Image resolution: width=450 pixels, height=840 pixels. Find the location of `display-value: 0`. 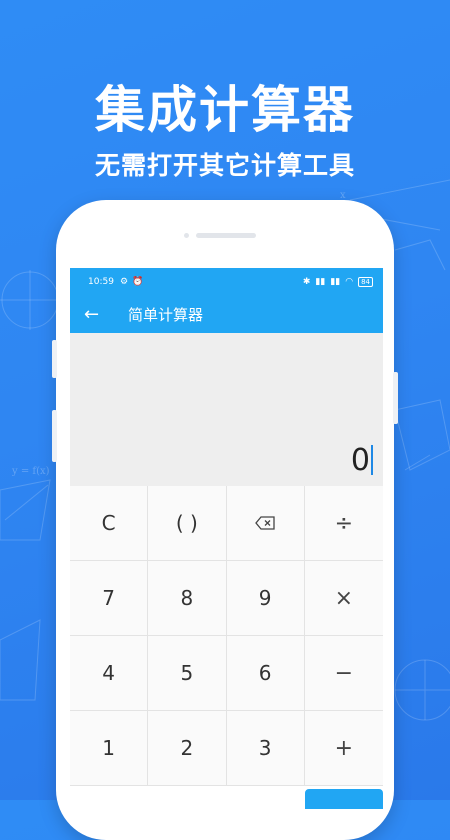

display-value: 0 is located at coordinates (362, 460).